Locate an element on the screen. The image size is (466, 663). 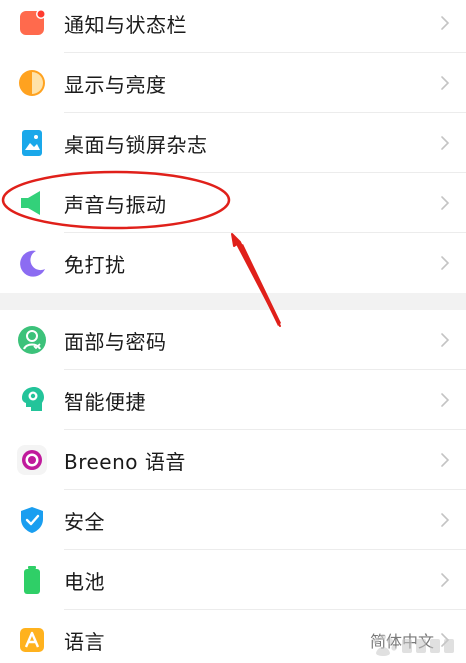
settings-item-label: 桌面与锁屏杂志 is located at coordinates (136, 144).